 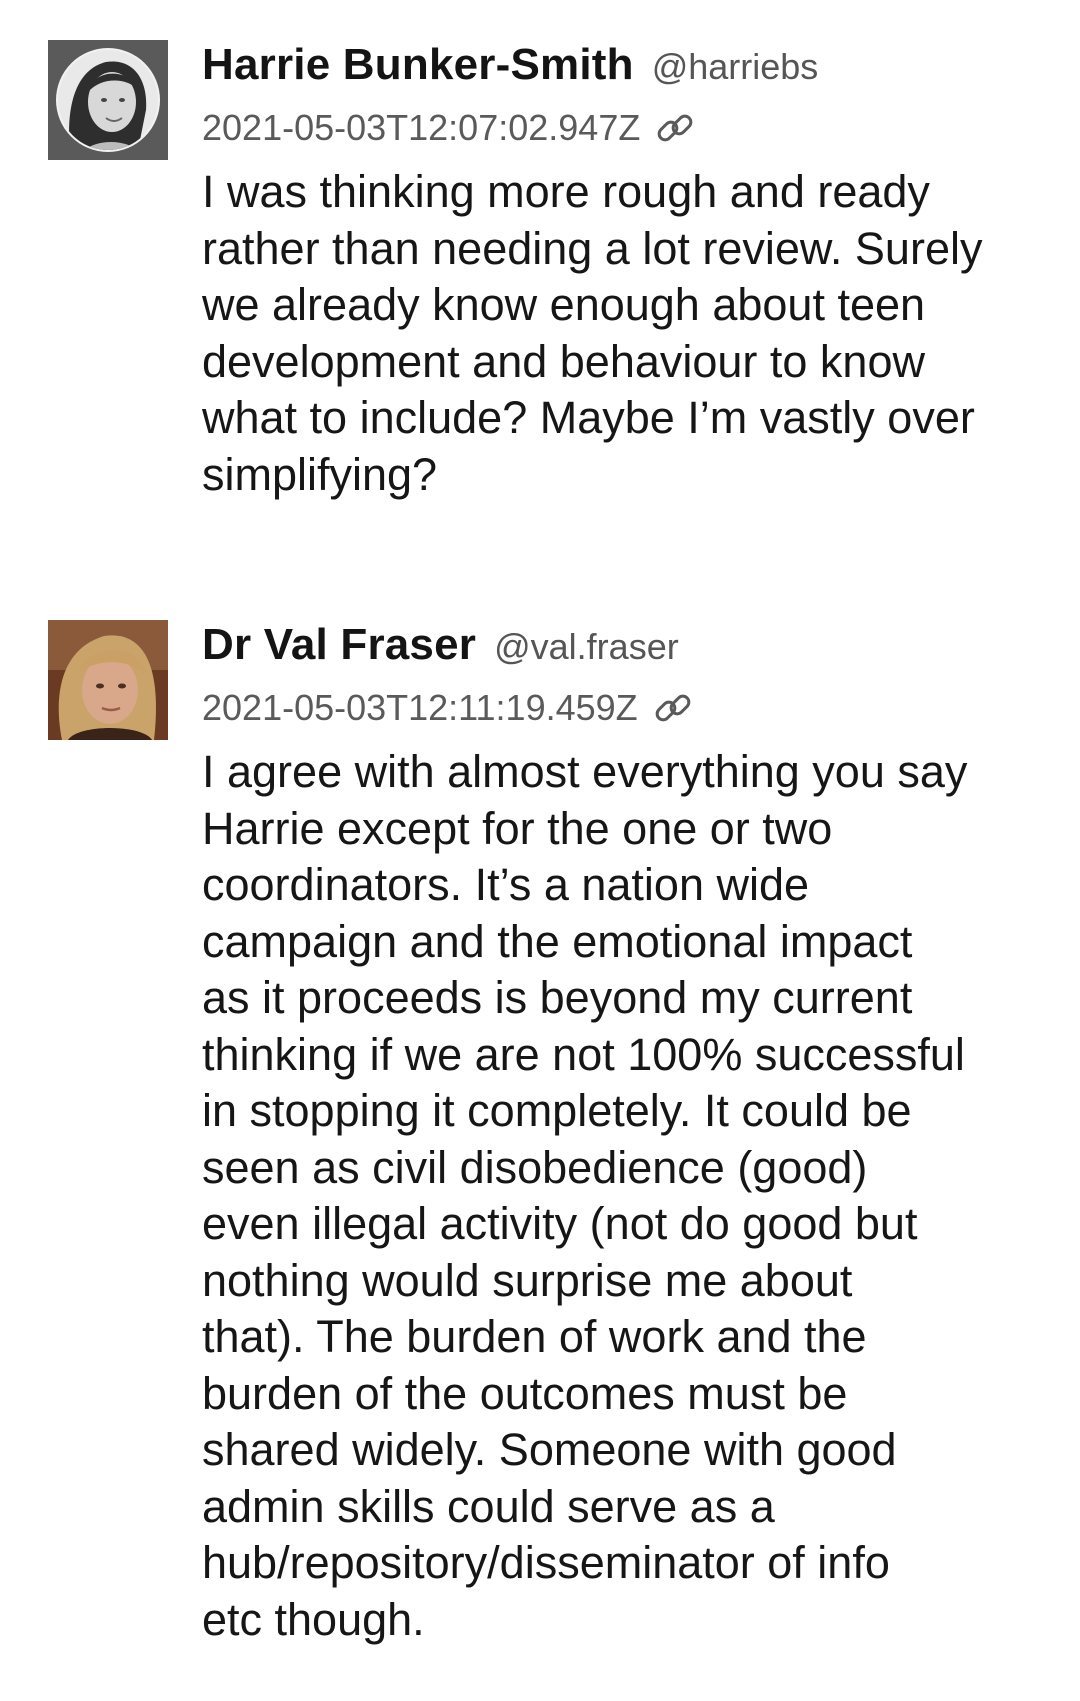 What do you see at coordinates (418, 65) in the screenshot?
I see `author-name: Harrie Bunker-Smith` at bounding box center [418, 65].